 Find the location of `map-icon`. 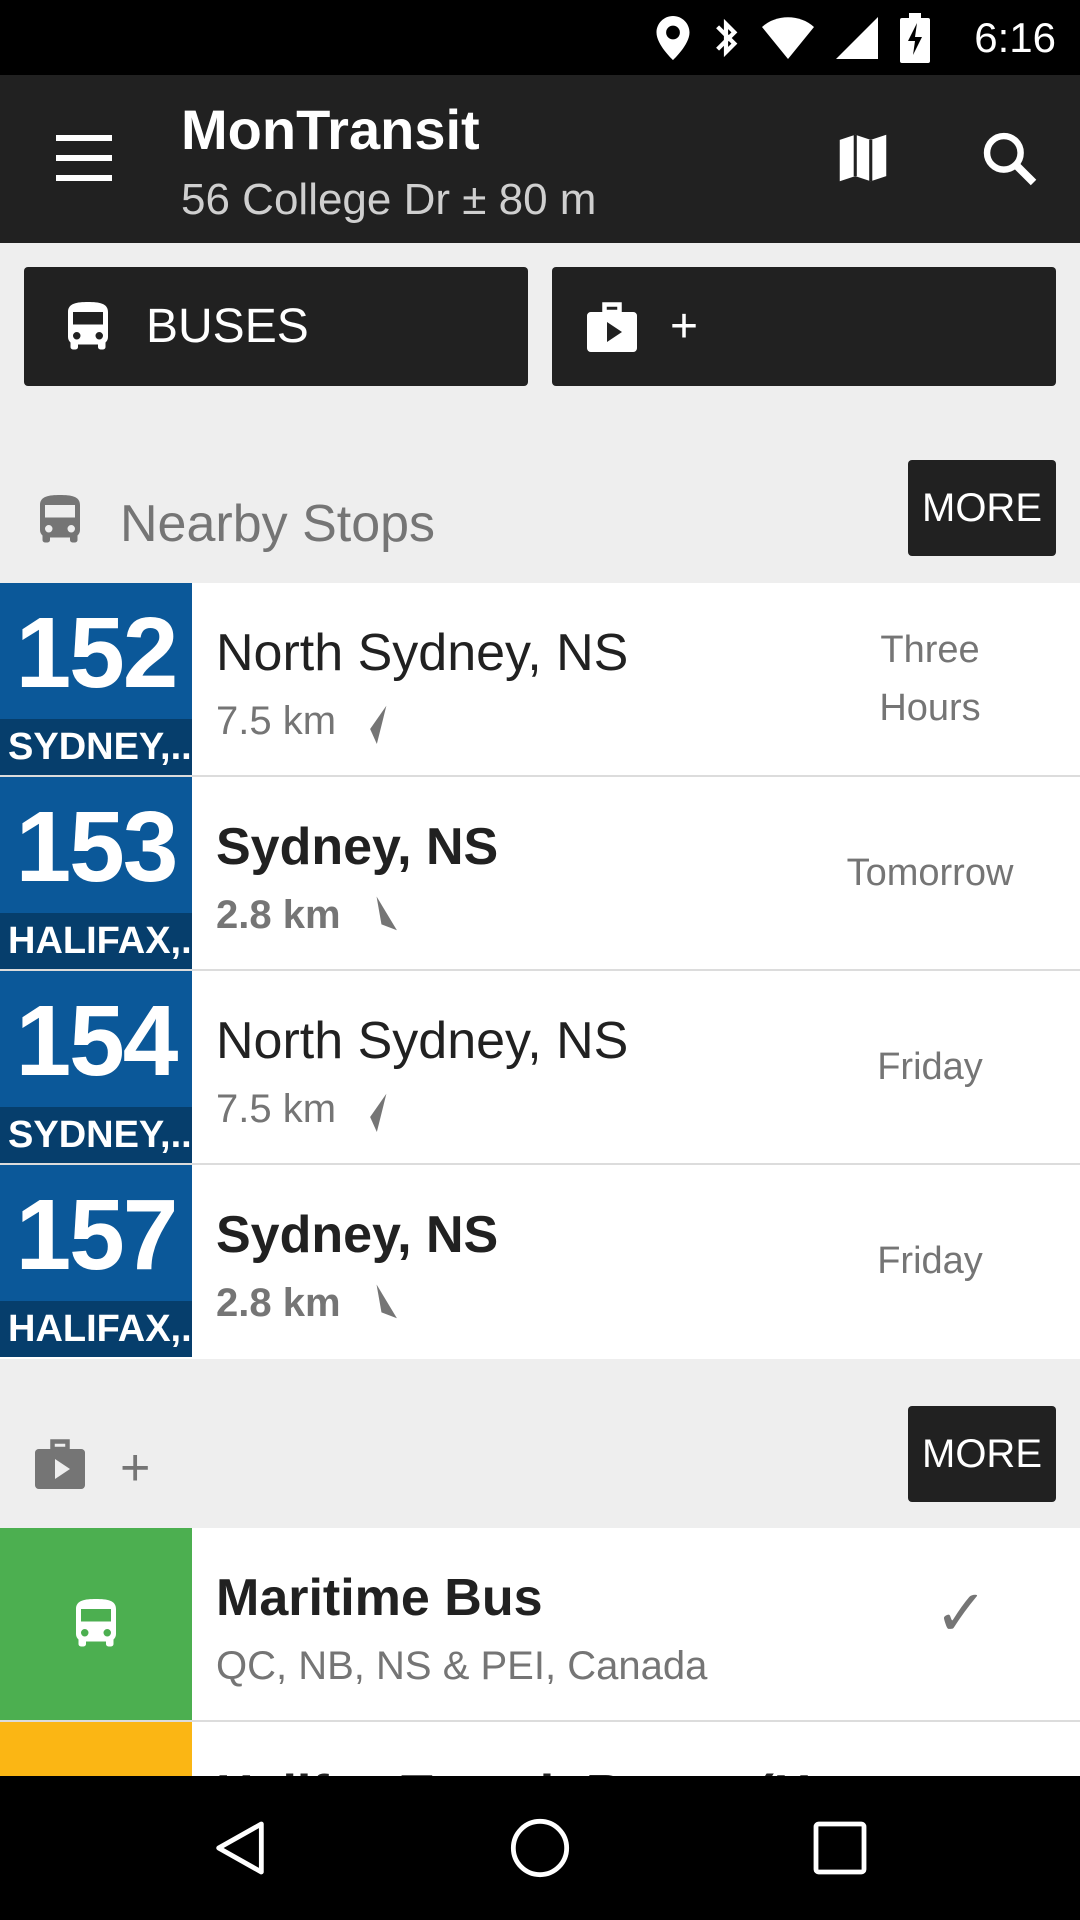

map-icon is located at coordinates (863, 158).